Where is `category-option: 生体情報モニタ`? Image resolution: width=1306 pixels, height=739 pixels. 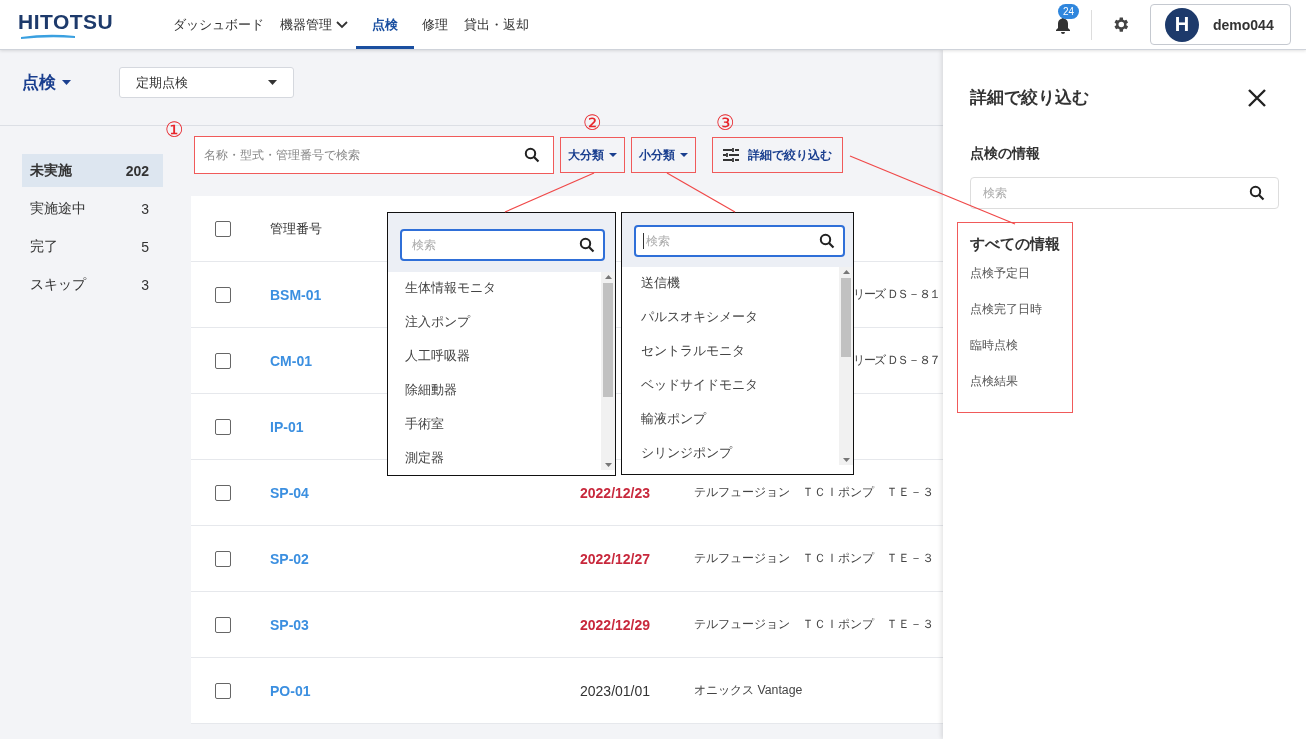 category-option: 生体情報モニタ is located at coordinates (494, 289).